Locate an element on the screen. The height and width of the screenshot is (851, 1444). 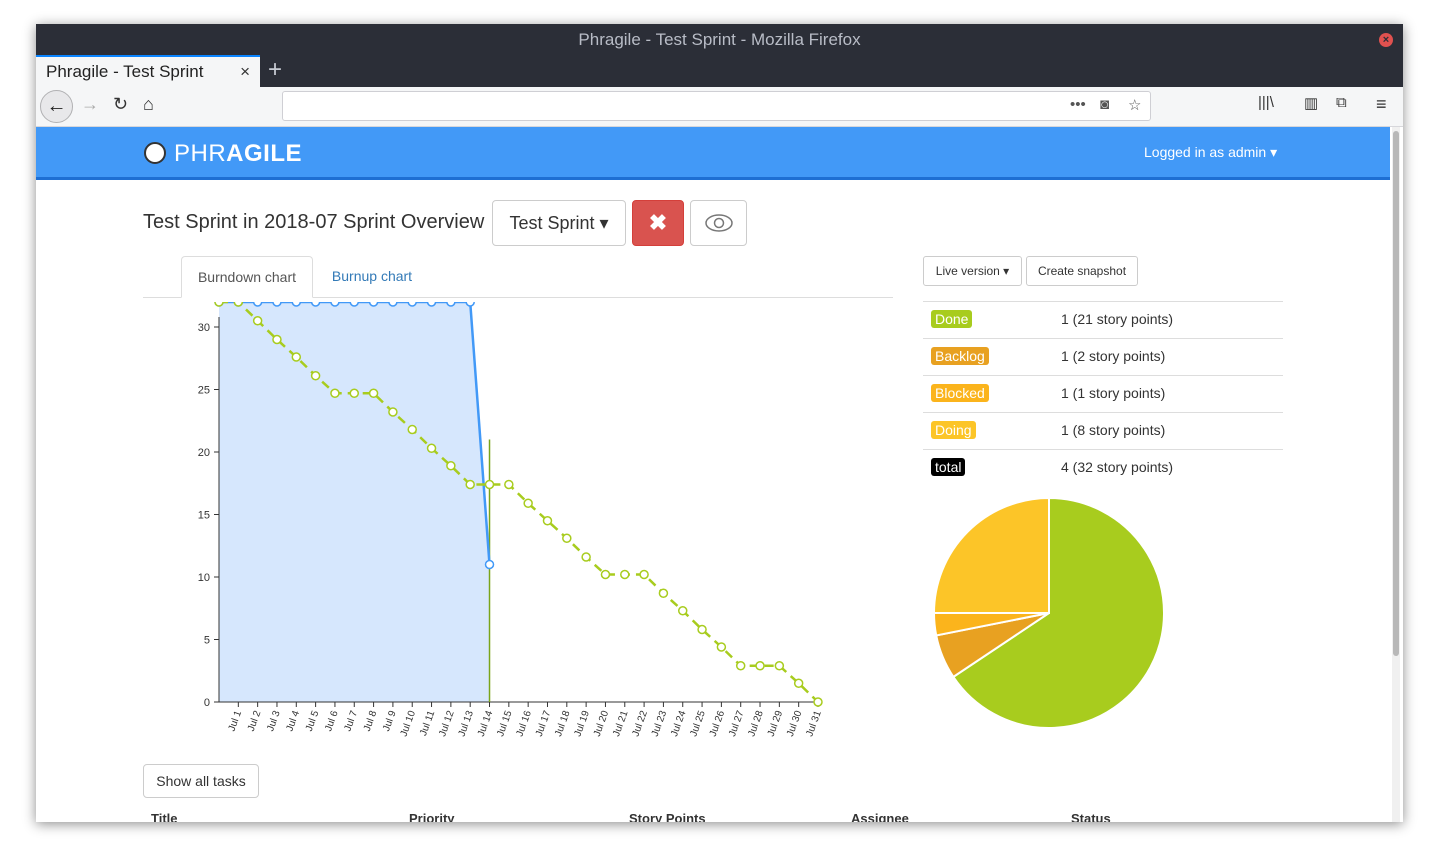
reload-icon: ↻ is located at coordinates (120, 104).